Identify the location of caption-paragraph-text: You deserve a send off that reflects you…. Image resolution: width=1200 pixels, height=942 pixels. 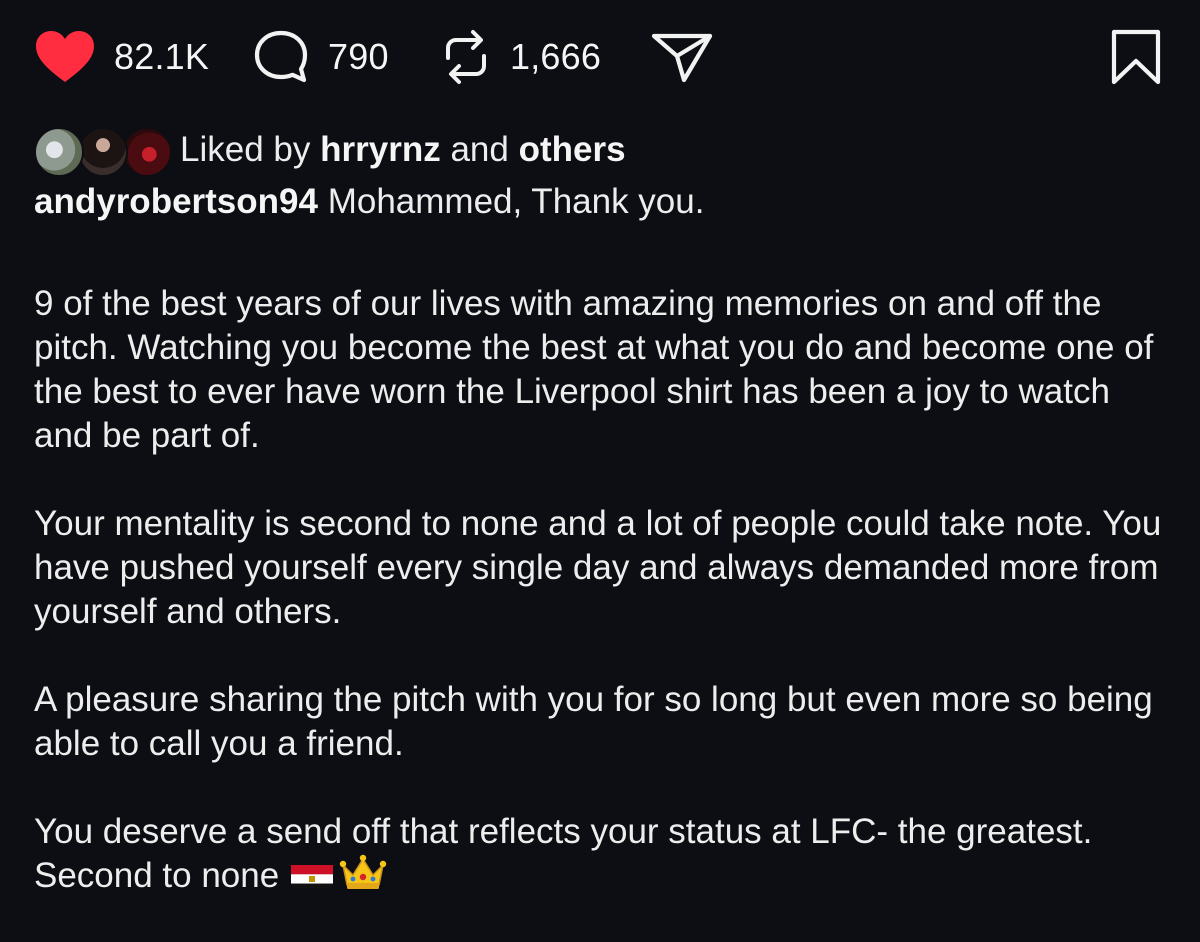
(563, 853).